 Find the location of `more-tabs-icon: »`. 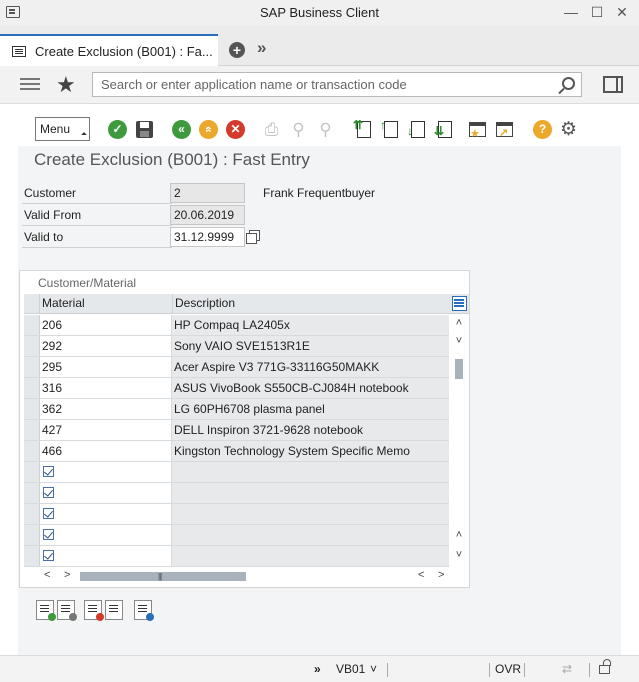

more-tabs-icon: » is located at coordinates (262, 48).